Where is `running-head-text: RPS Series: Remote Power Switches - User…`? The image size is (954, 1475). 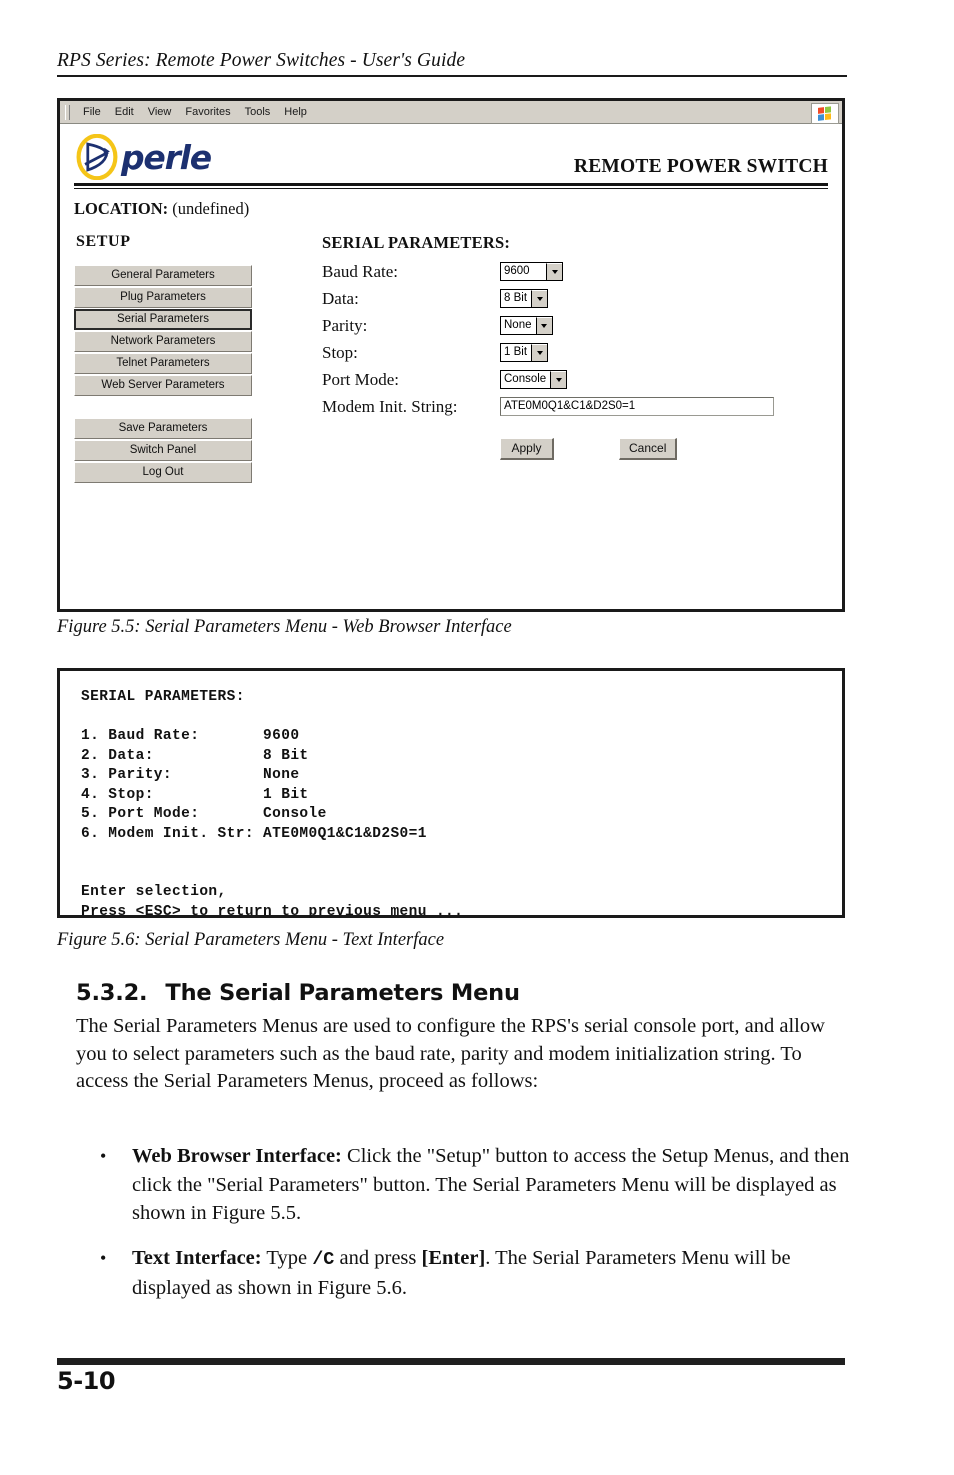 running-head-text: RPS Series: Remote Power Switches - User… is located at coordinates (261, 60).